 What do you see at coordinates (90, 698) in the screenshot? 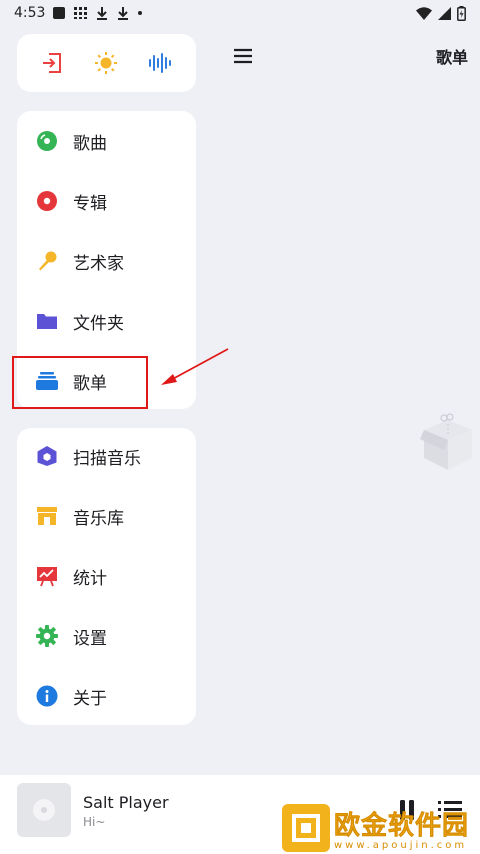
I see `nav-label: 关于` at bounding box center [90, 698].